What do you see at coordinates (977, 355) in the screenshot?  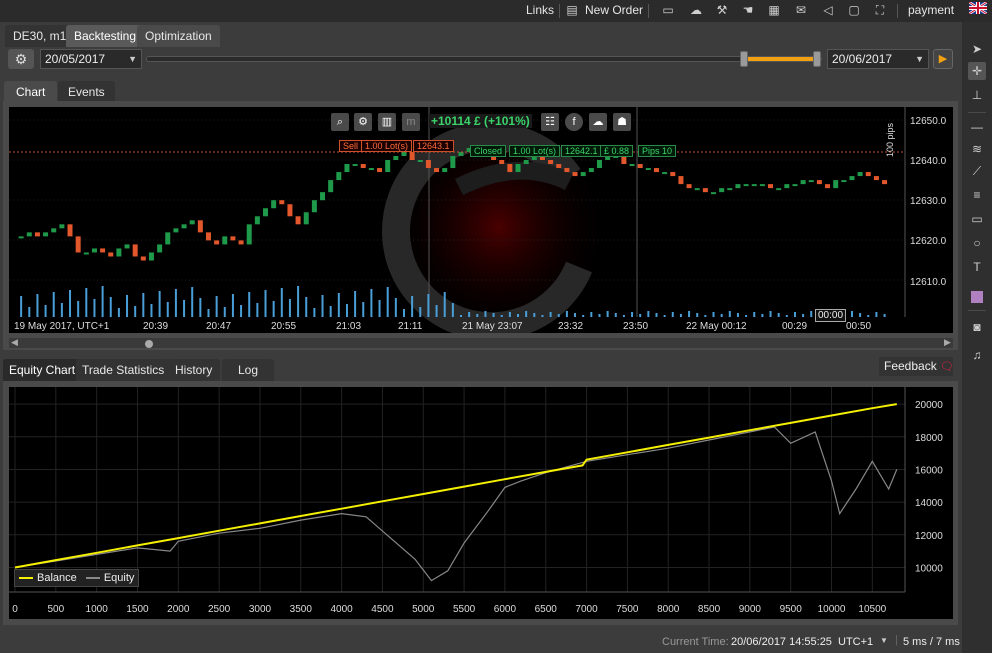 I see `bell-icon: ♫` at bounding box center [977, 355].